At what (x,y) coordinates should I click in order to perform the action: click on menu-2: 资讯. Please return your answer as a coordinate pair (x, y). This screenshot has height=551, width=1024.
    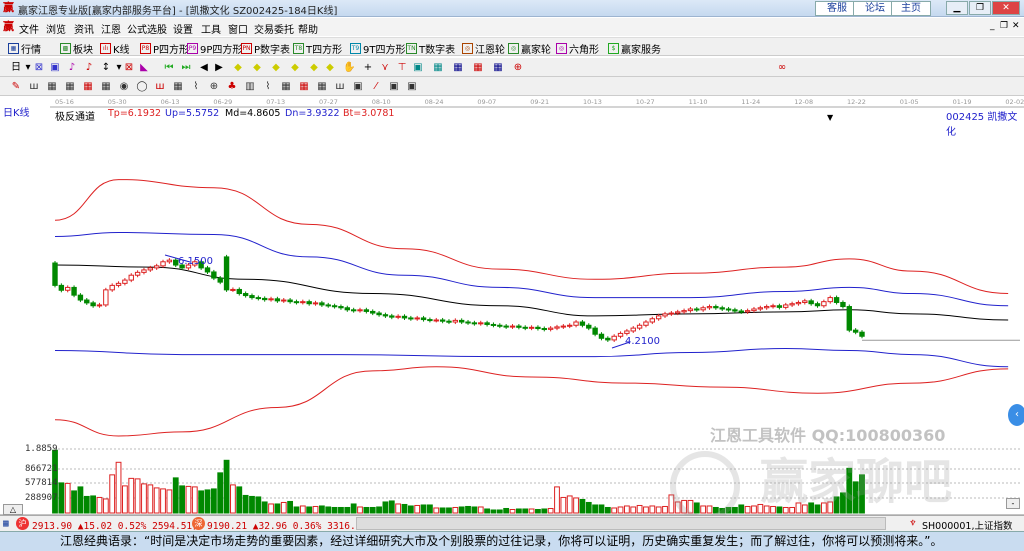
    Looking at the image, I should click on (84, 28).